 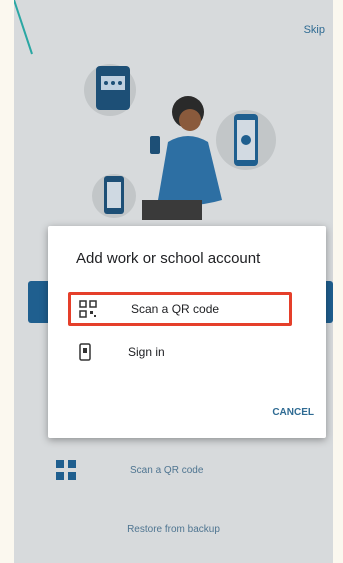 I want to click on skip-link: Skip, so click(x=314, y=30).